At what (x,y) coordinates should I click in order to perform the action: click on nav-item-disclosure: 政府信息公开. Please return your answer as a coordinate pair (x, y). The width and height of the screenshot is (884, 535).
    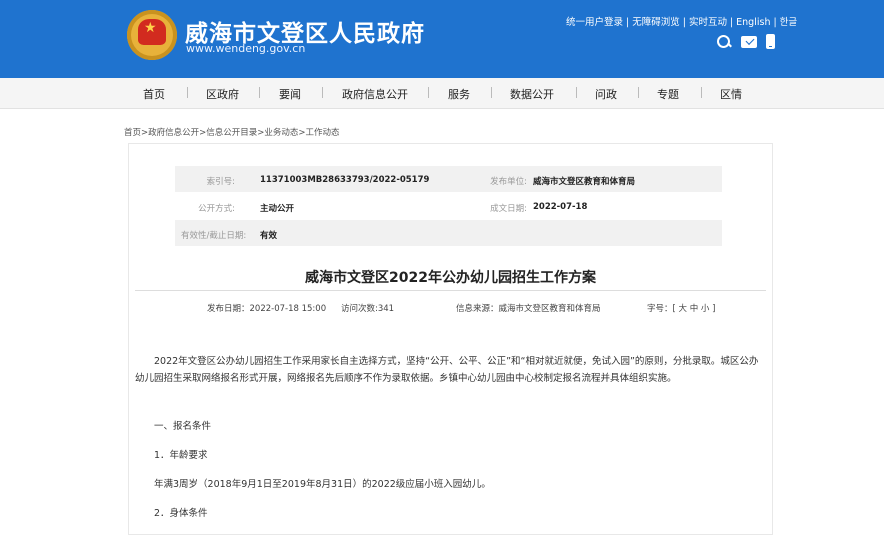
    Looking at the image, I should click on (375, 94).